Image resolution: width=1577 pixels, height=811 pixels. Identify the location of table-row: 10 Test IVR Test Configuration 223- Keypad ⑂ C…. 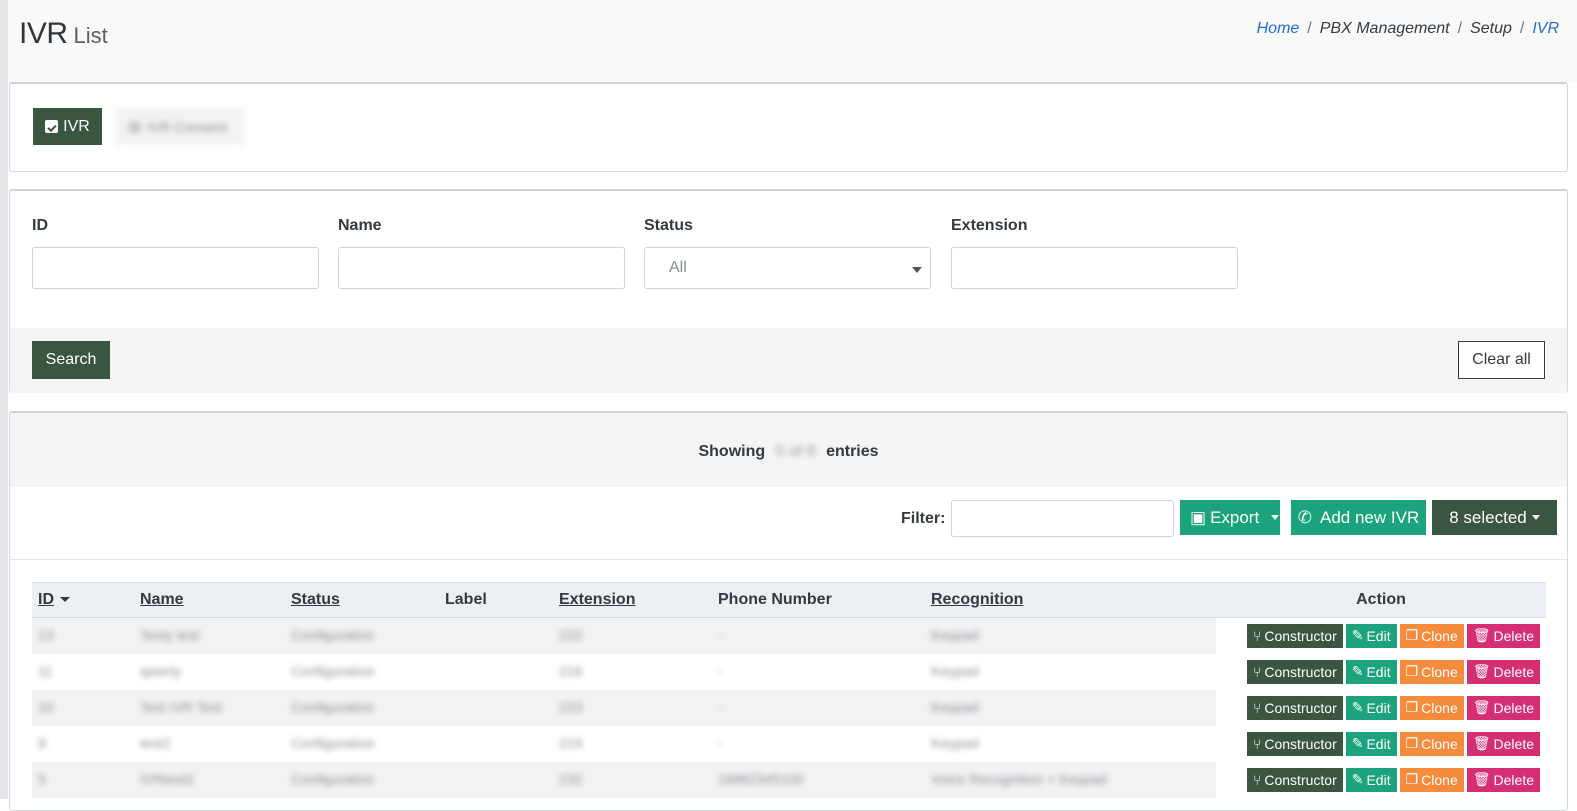
(789, 707).